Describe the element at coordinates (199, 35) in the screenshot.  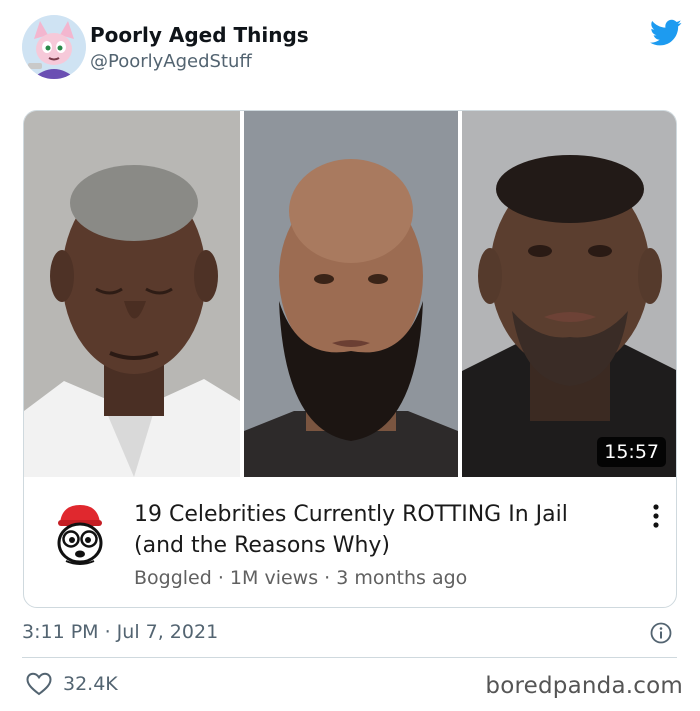
I see `author-name: Poorly Aged Things` at that location.